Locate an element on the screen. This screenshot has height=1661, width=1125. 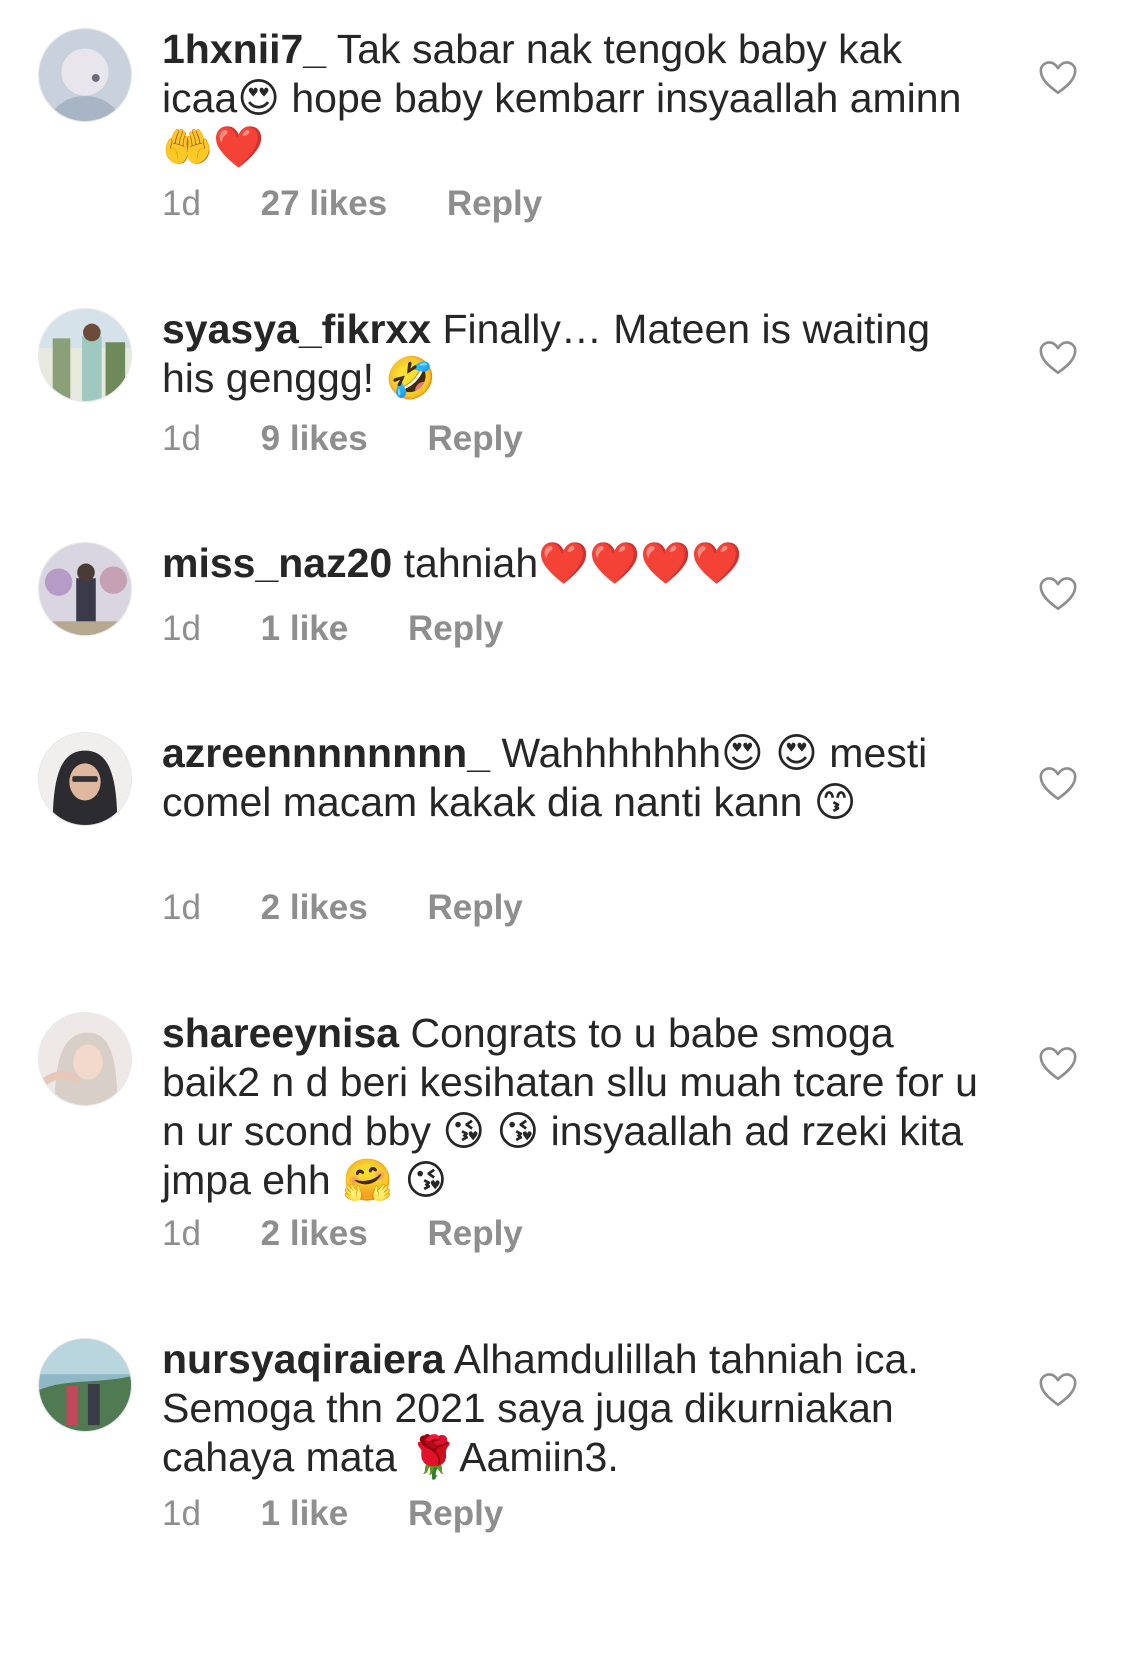
comment-username: nursyaqiraiera is located at coordinates (303, 1359).